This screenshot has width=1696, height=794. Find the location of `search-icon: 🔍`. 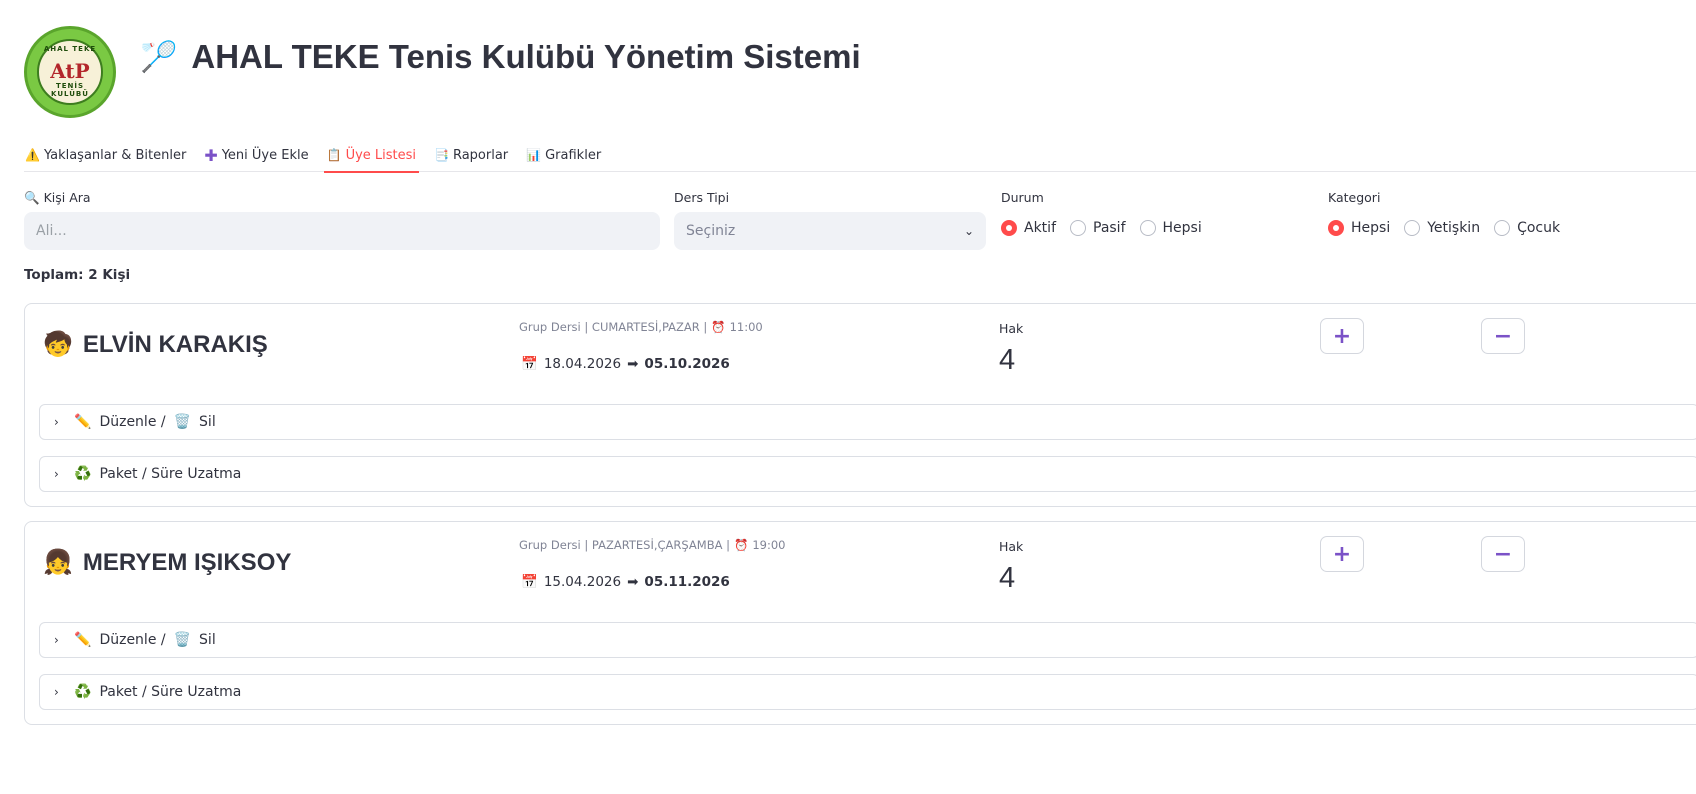

search-icon: 🔍 is located at coordinates (32, 197).